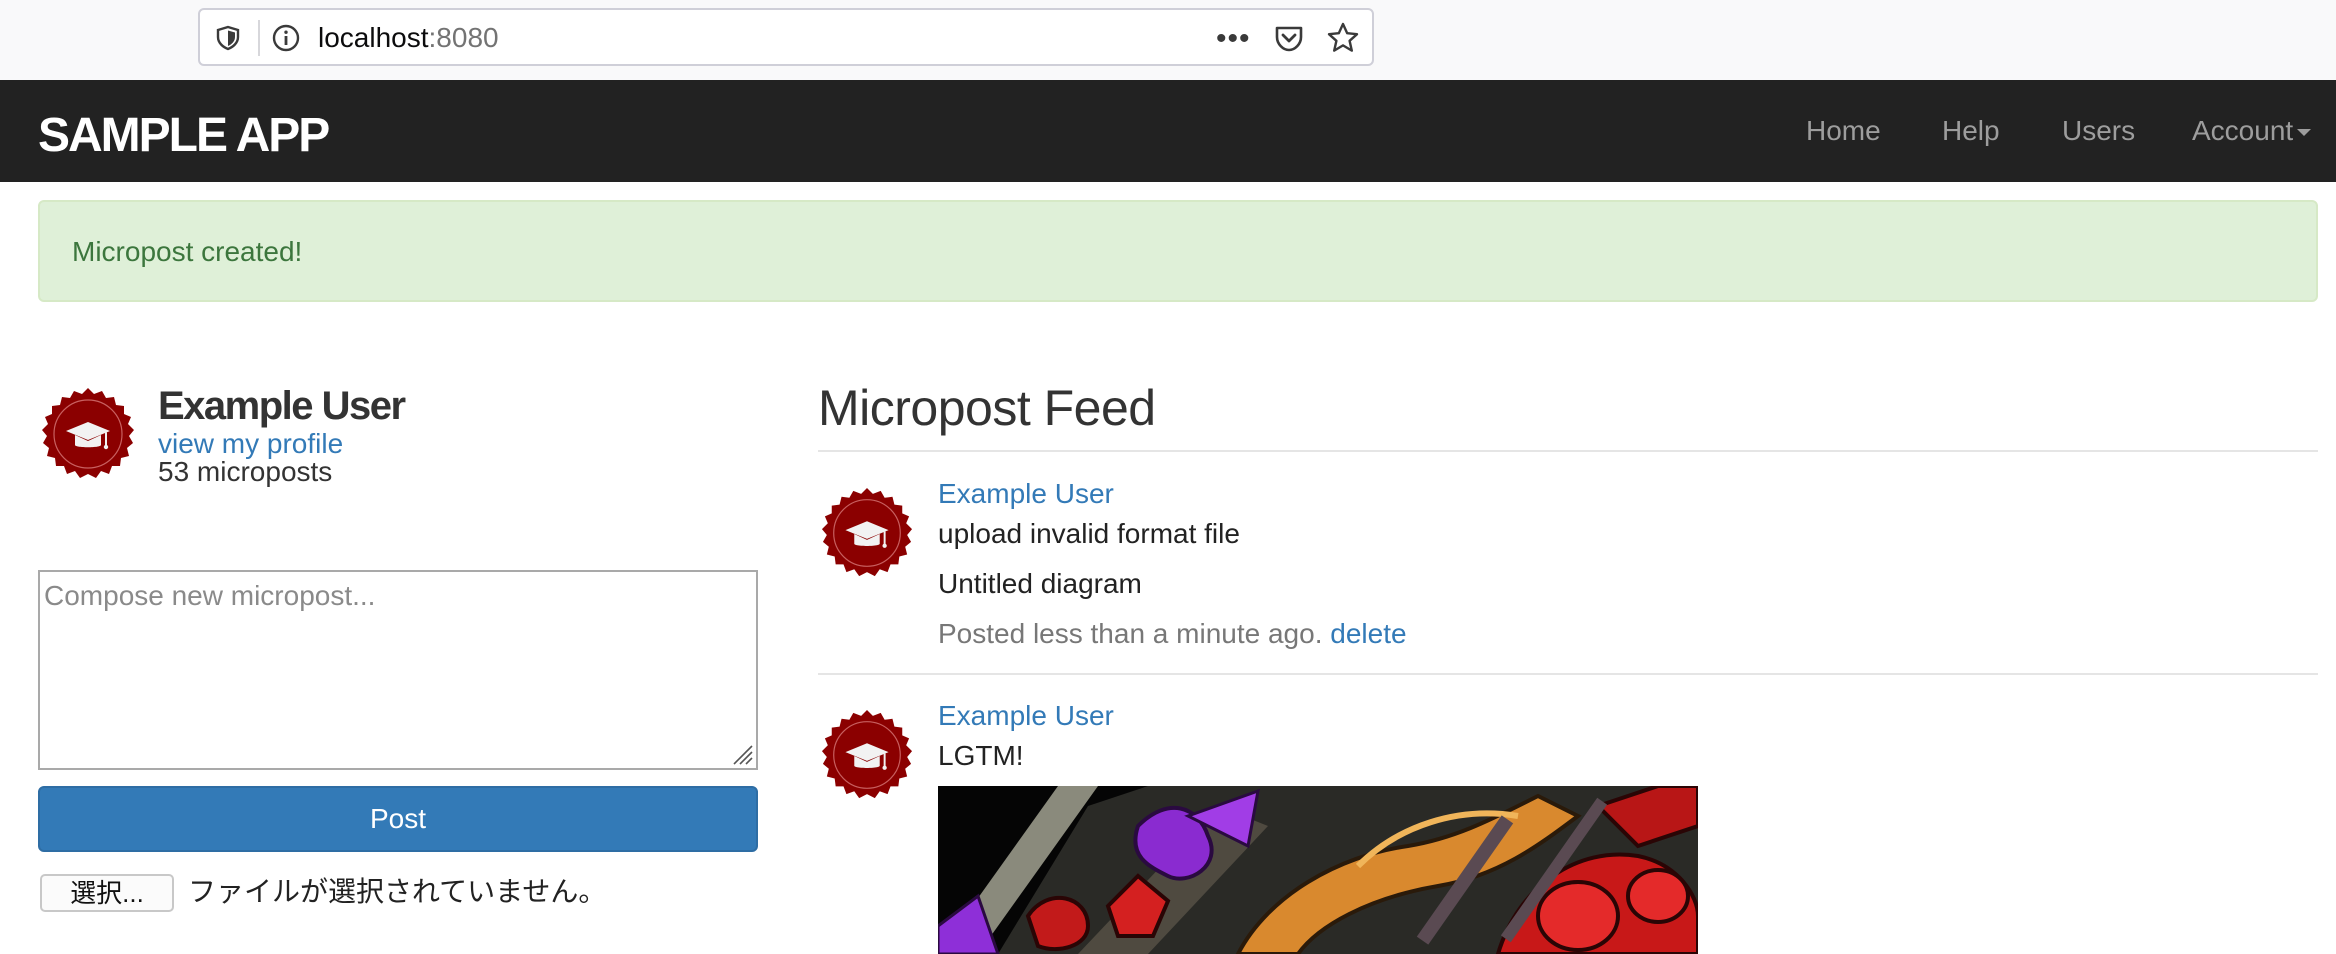  What do you see at coordinates (1089, 533) in the screenshot?
I see `feed-item-content: upload invalid format file` at bounding box center [1089, 533].